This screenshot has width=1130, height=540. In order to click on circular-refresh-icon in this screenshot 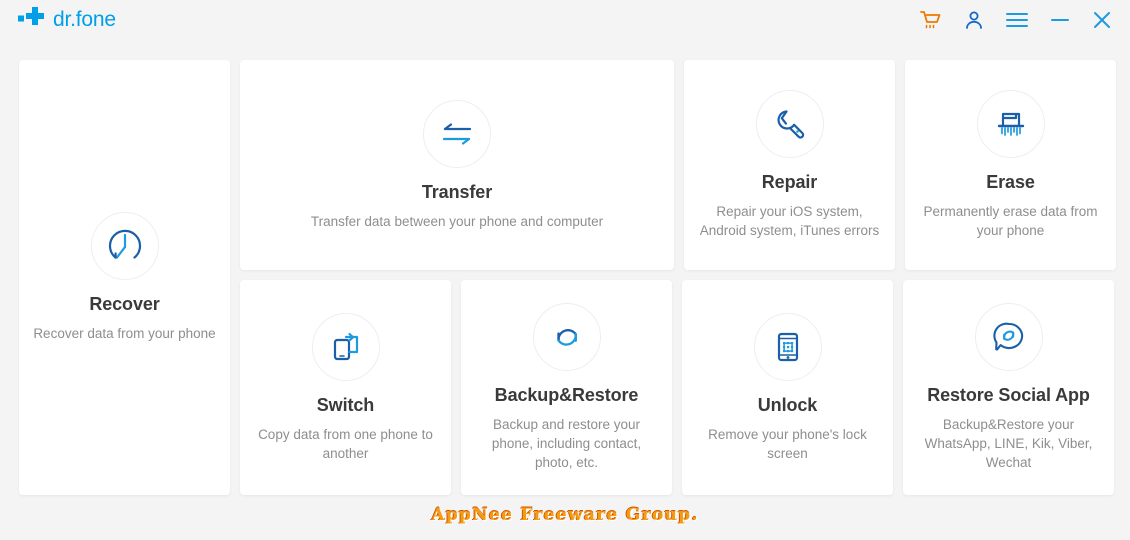, I will do `click(566, 337)`.